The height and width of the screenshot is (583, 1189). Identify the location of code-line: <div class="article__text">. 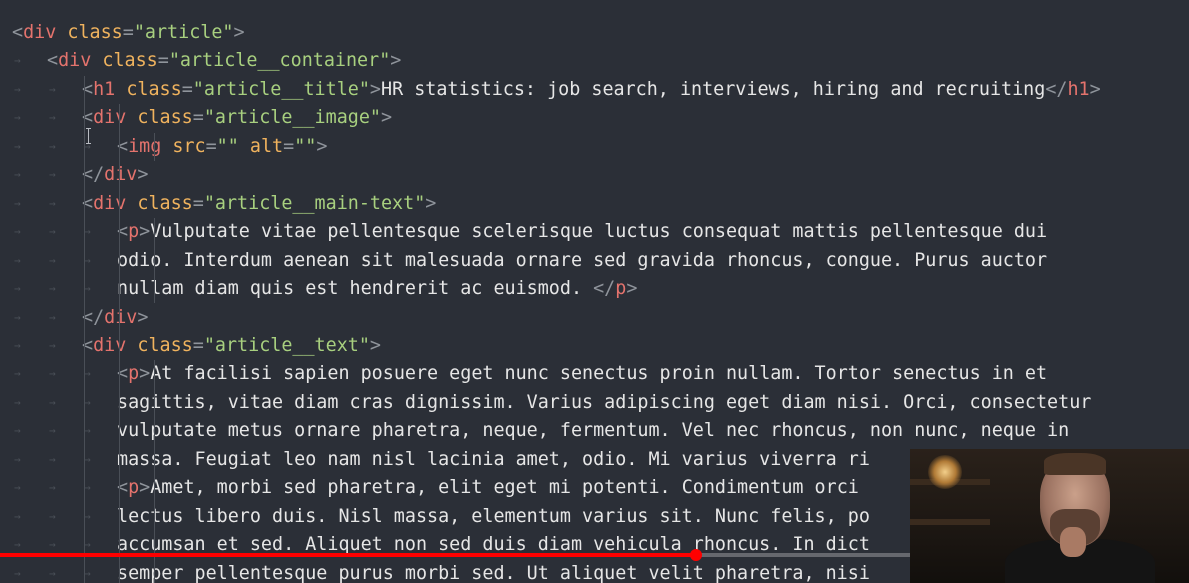
(231, 346).